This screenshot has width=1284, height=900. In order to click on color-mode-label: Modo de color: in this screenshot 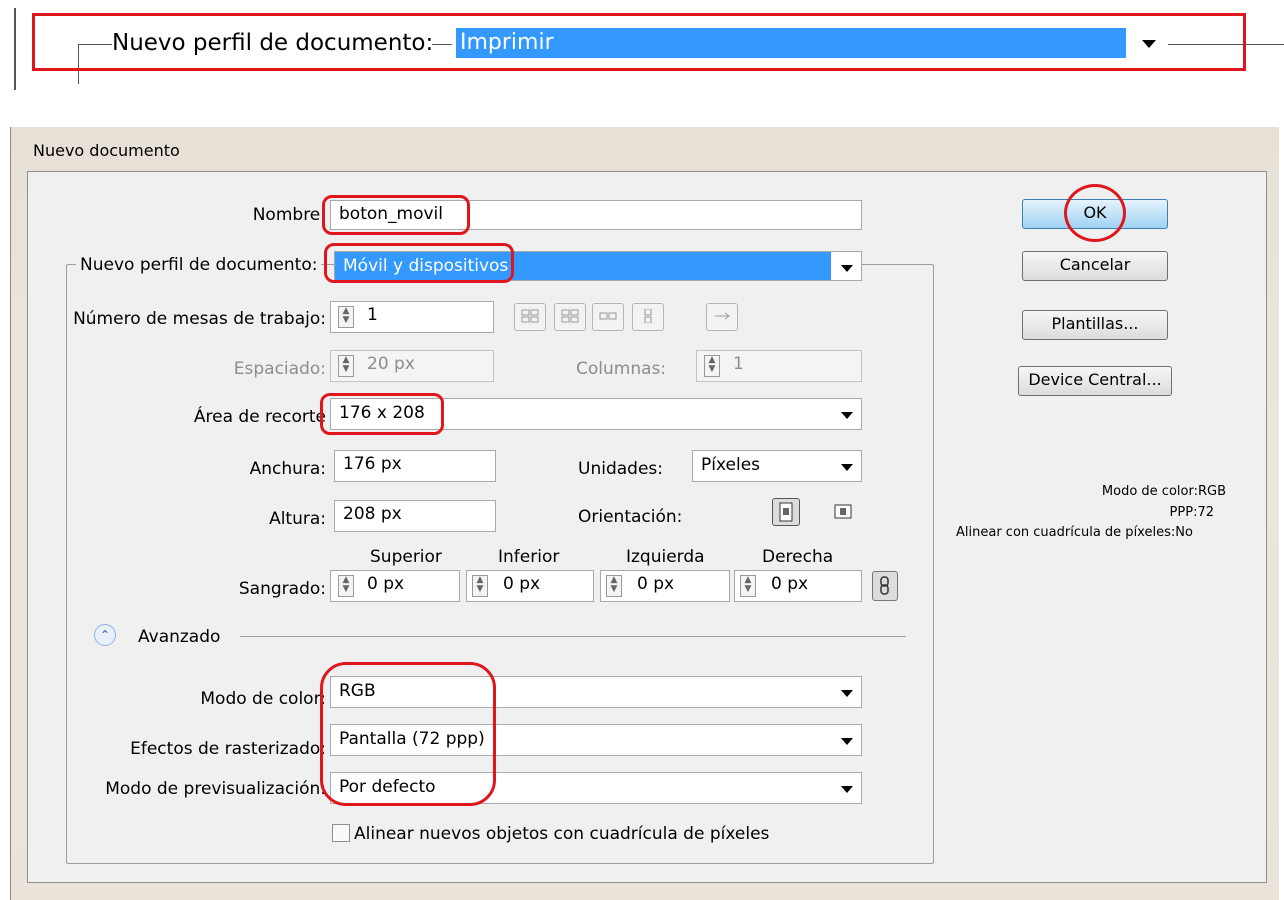, I will do `click(263, 699)`.